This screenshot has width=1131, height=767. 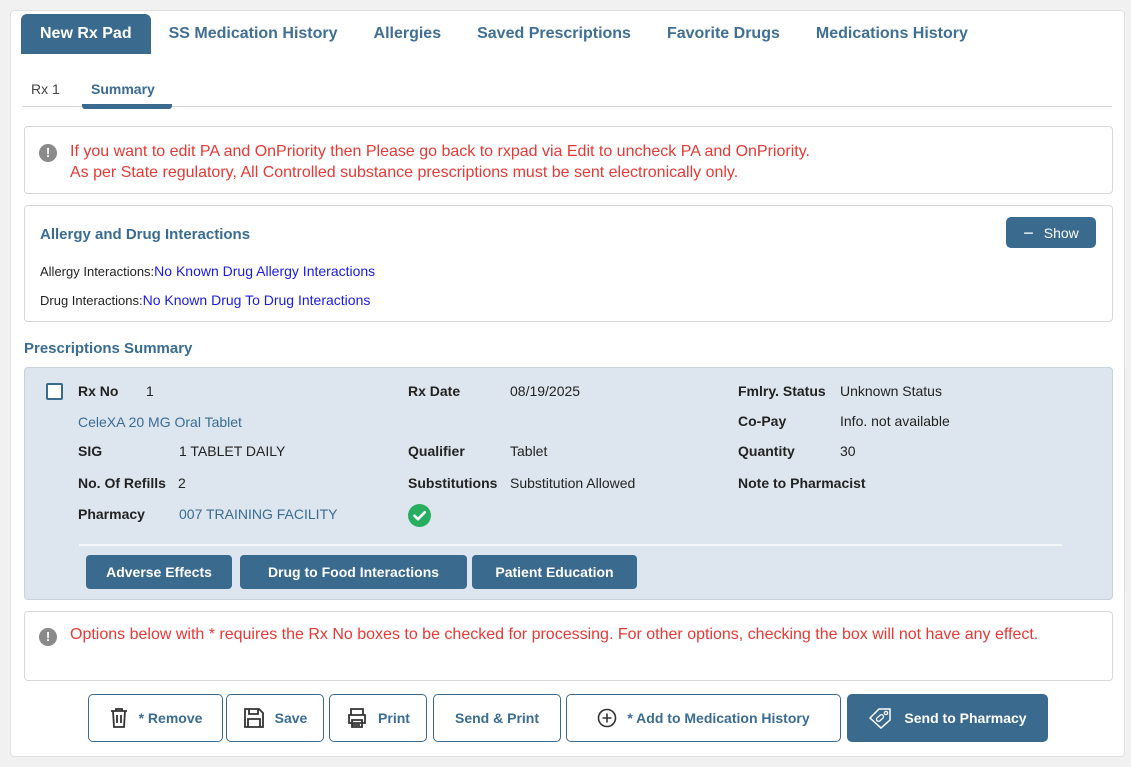 I want to click on tab-medications-history: Medications History, so click(x=892, y=34).